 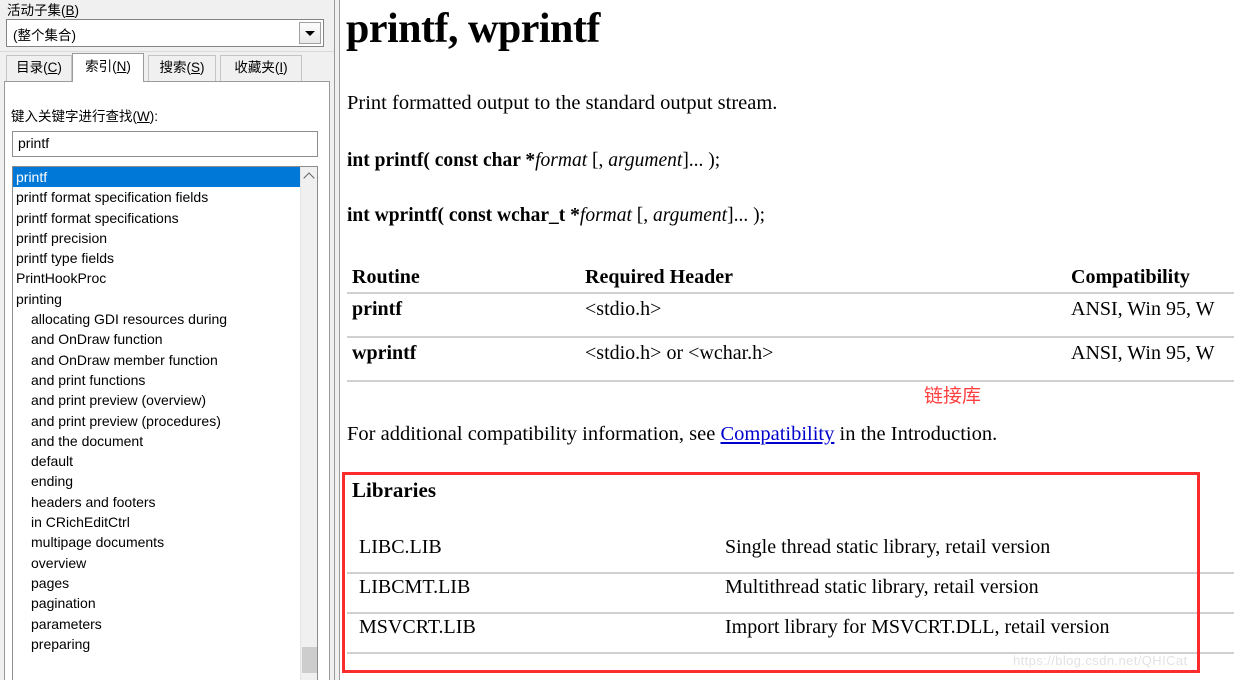 I want to click on table-row: printf <stdio.h> ANSI, Win 95, W, so click(x=790, y=316).